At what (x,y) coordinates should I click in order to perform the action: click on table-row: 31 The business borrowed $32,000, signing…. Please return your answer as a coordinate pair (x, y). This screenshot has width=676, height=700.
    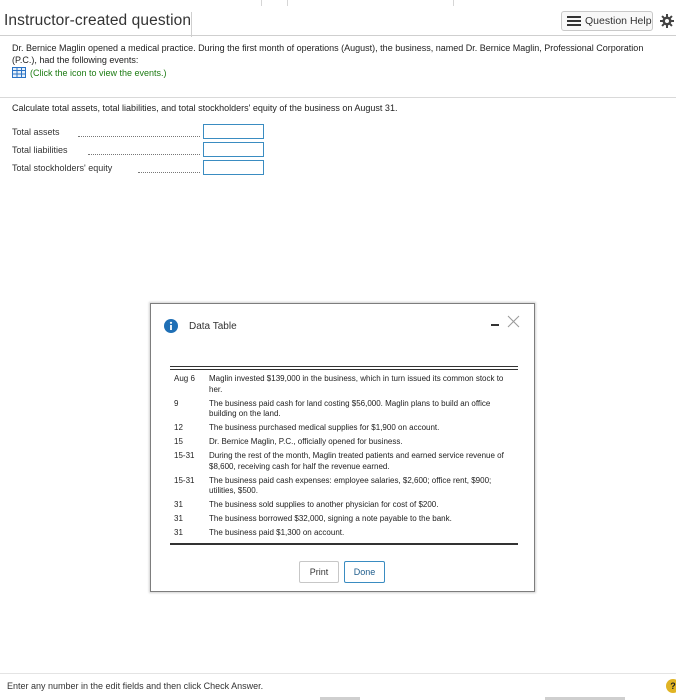
    Looking at the image, I should click on (344, 519).